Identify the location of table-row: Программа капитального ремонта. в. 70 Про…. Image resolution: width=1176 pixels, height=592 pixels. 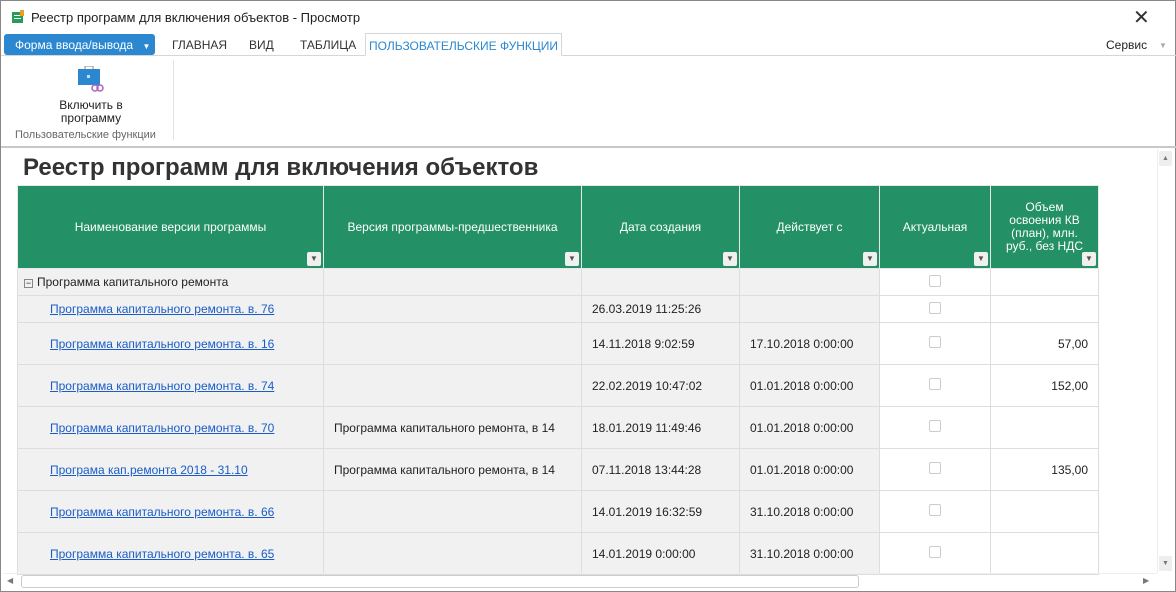
(558, 427).